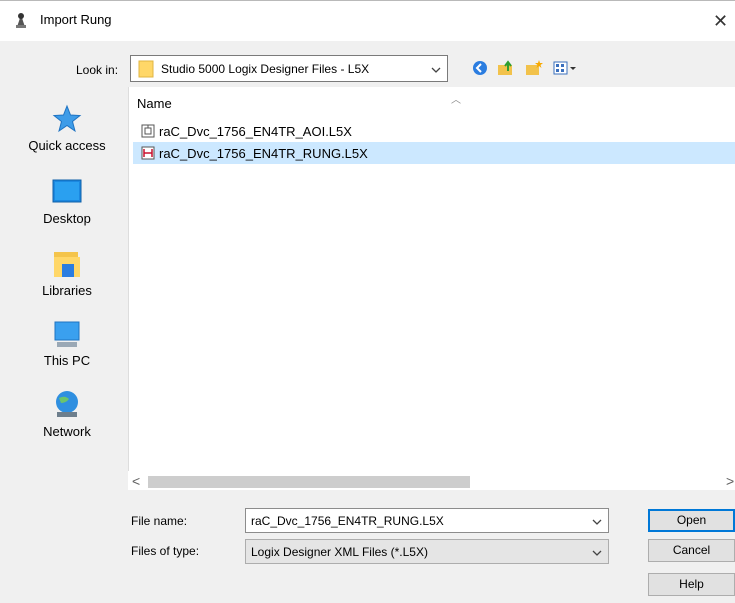  I want to click on computer-icon, so click(67, 334).